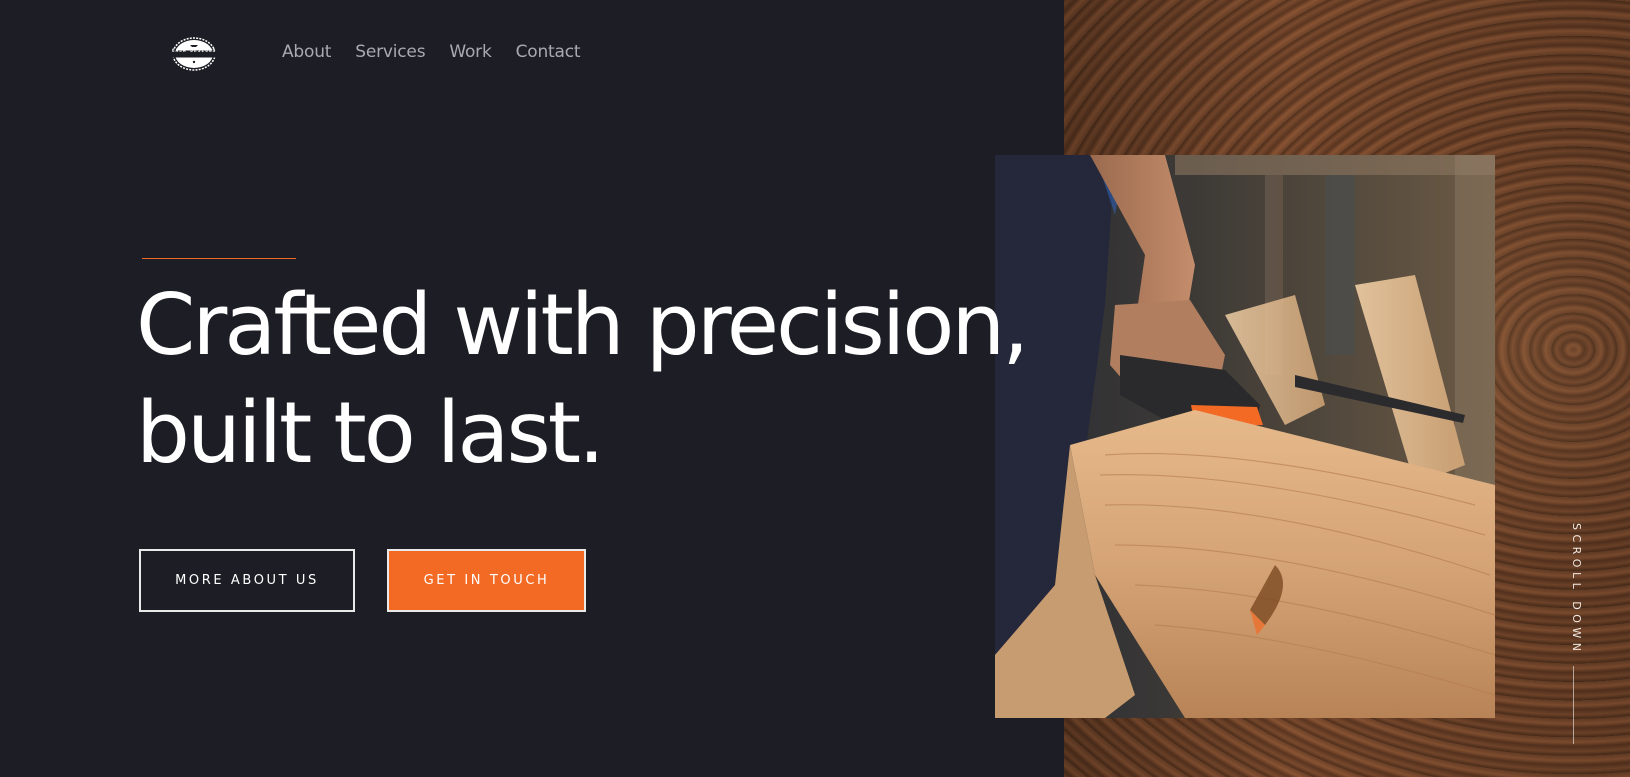 This screenshot has width=1630, height=777. Describe the element at coordinates (486, 580) in the screenshot. I see `get-in-touch-button: GET IN TOUCH` at that location.